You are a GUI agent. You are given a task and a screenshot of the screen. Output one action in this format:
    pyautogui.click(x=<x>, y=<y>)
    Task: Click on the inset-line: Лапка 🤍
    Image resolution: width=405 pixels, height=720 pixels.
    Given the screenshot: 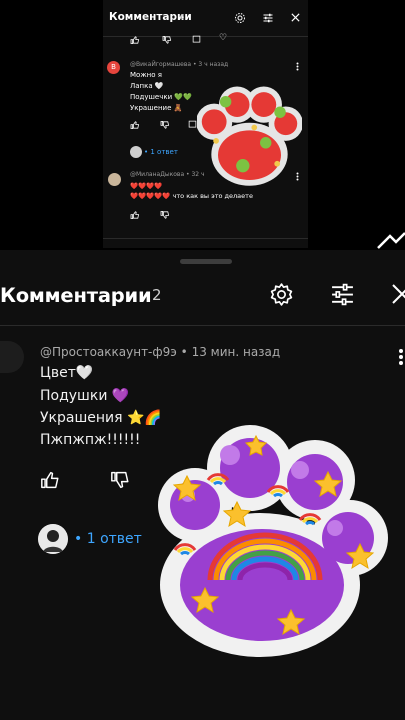 What is the action you would take?
    pyautogui.click(x=147, y=86)
    